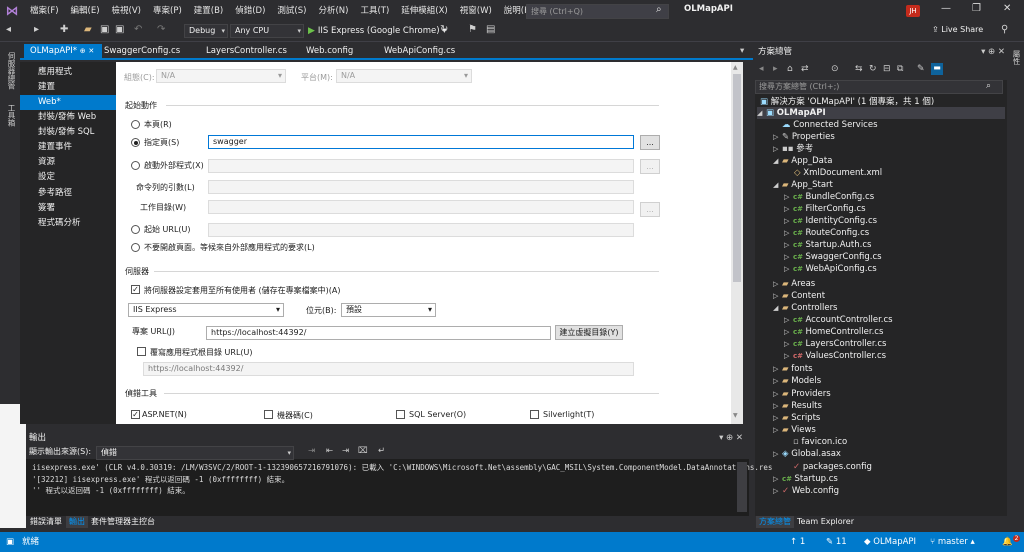  Describe the element at coordinates (329, 51) in the screenshot. I see `tab-webconfig: Web.config` at that location.